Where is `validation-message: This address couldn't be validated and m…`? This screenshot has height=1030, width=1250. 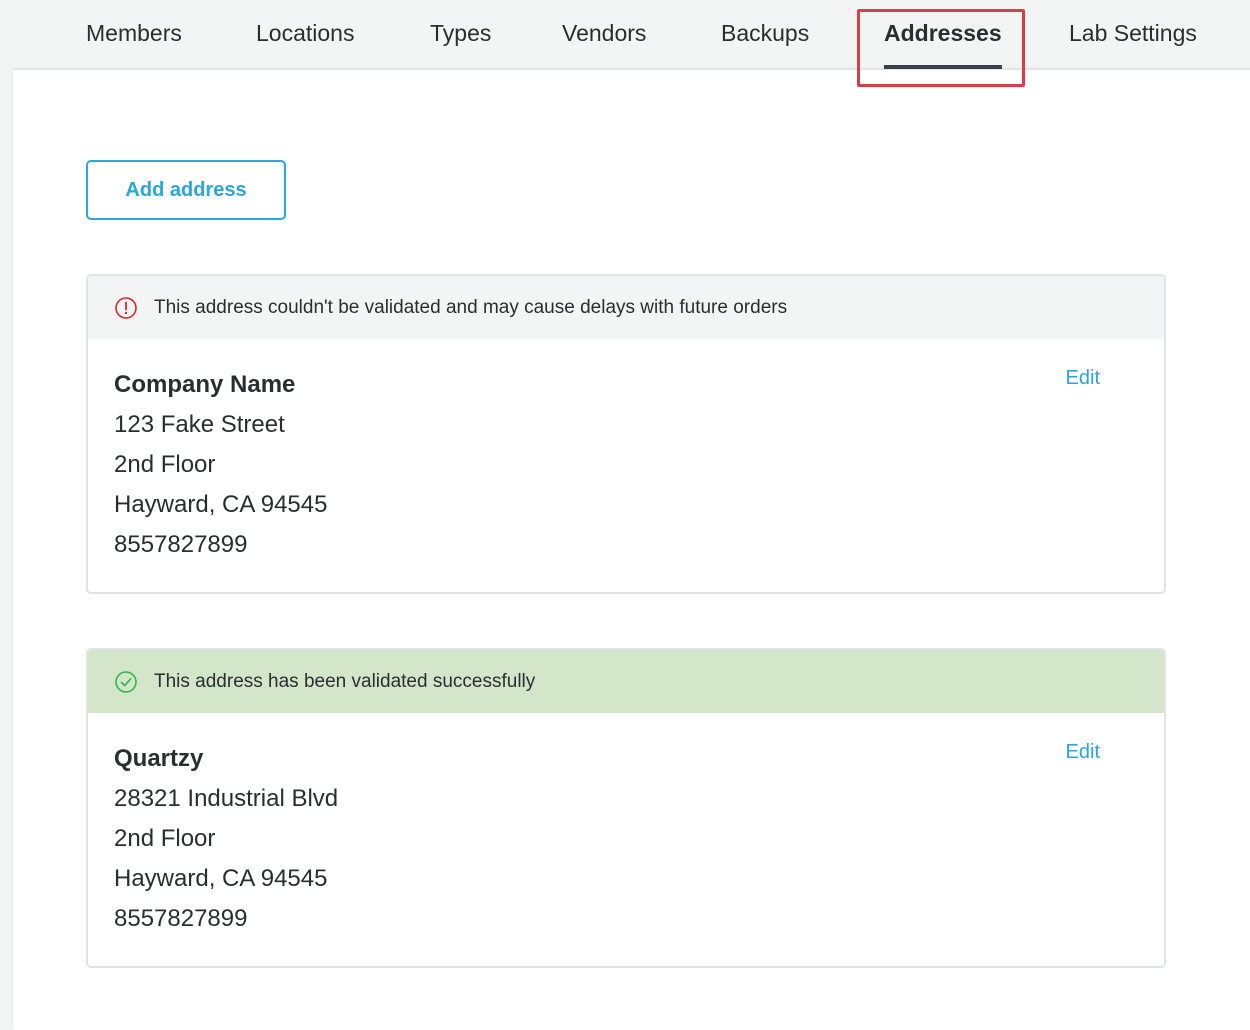 validation-message: This address couldn't be validated and m… is located at coordinates (471, 307).